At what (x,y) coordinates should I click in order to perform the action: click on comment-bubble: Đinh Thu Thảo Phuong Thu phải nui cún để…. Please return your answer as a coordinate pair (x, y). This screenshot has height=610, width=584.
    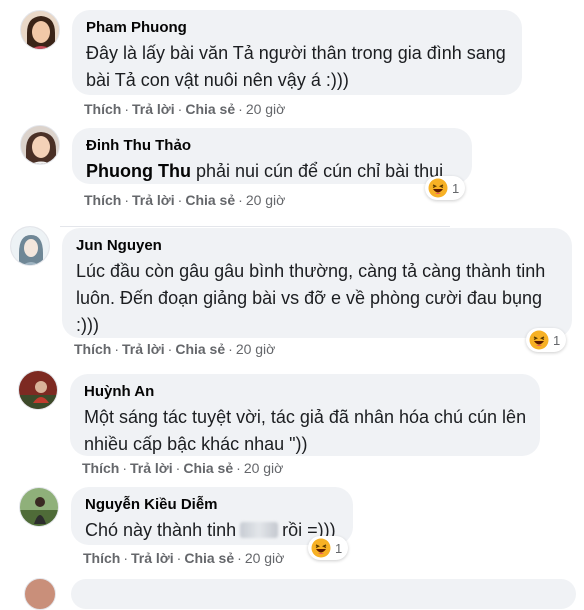
    Looking at the image, I should click on (272, 156).